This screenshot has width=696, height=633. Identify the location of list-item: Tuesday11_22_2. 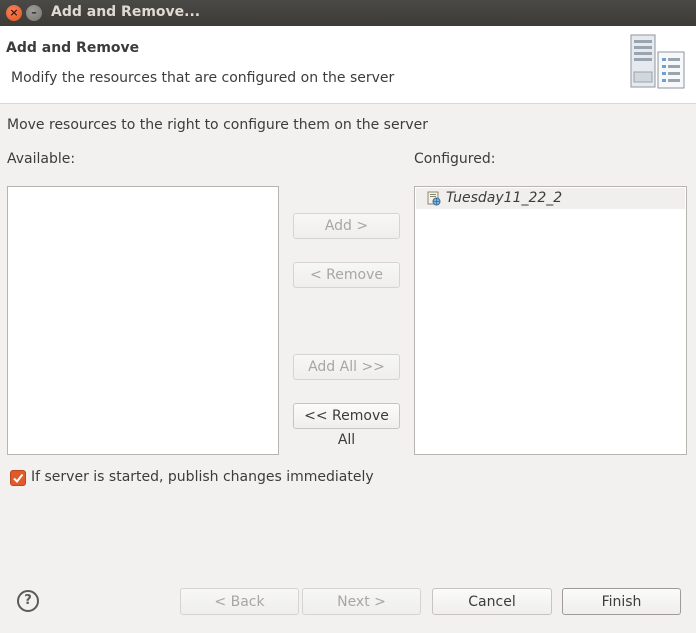
(550, 198).